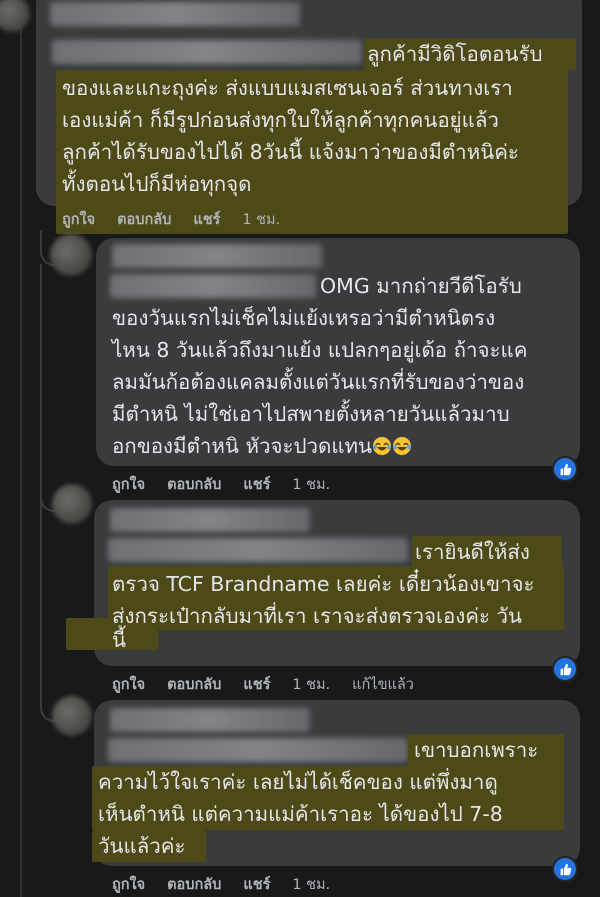  What do you see at coordinates (242, 446) in the screenshot?
I see `comment-text: อกของมีตำหนิ หัวจะปวดแทน` at bounding box center [242, 446].